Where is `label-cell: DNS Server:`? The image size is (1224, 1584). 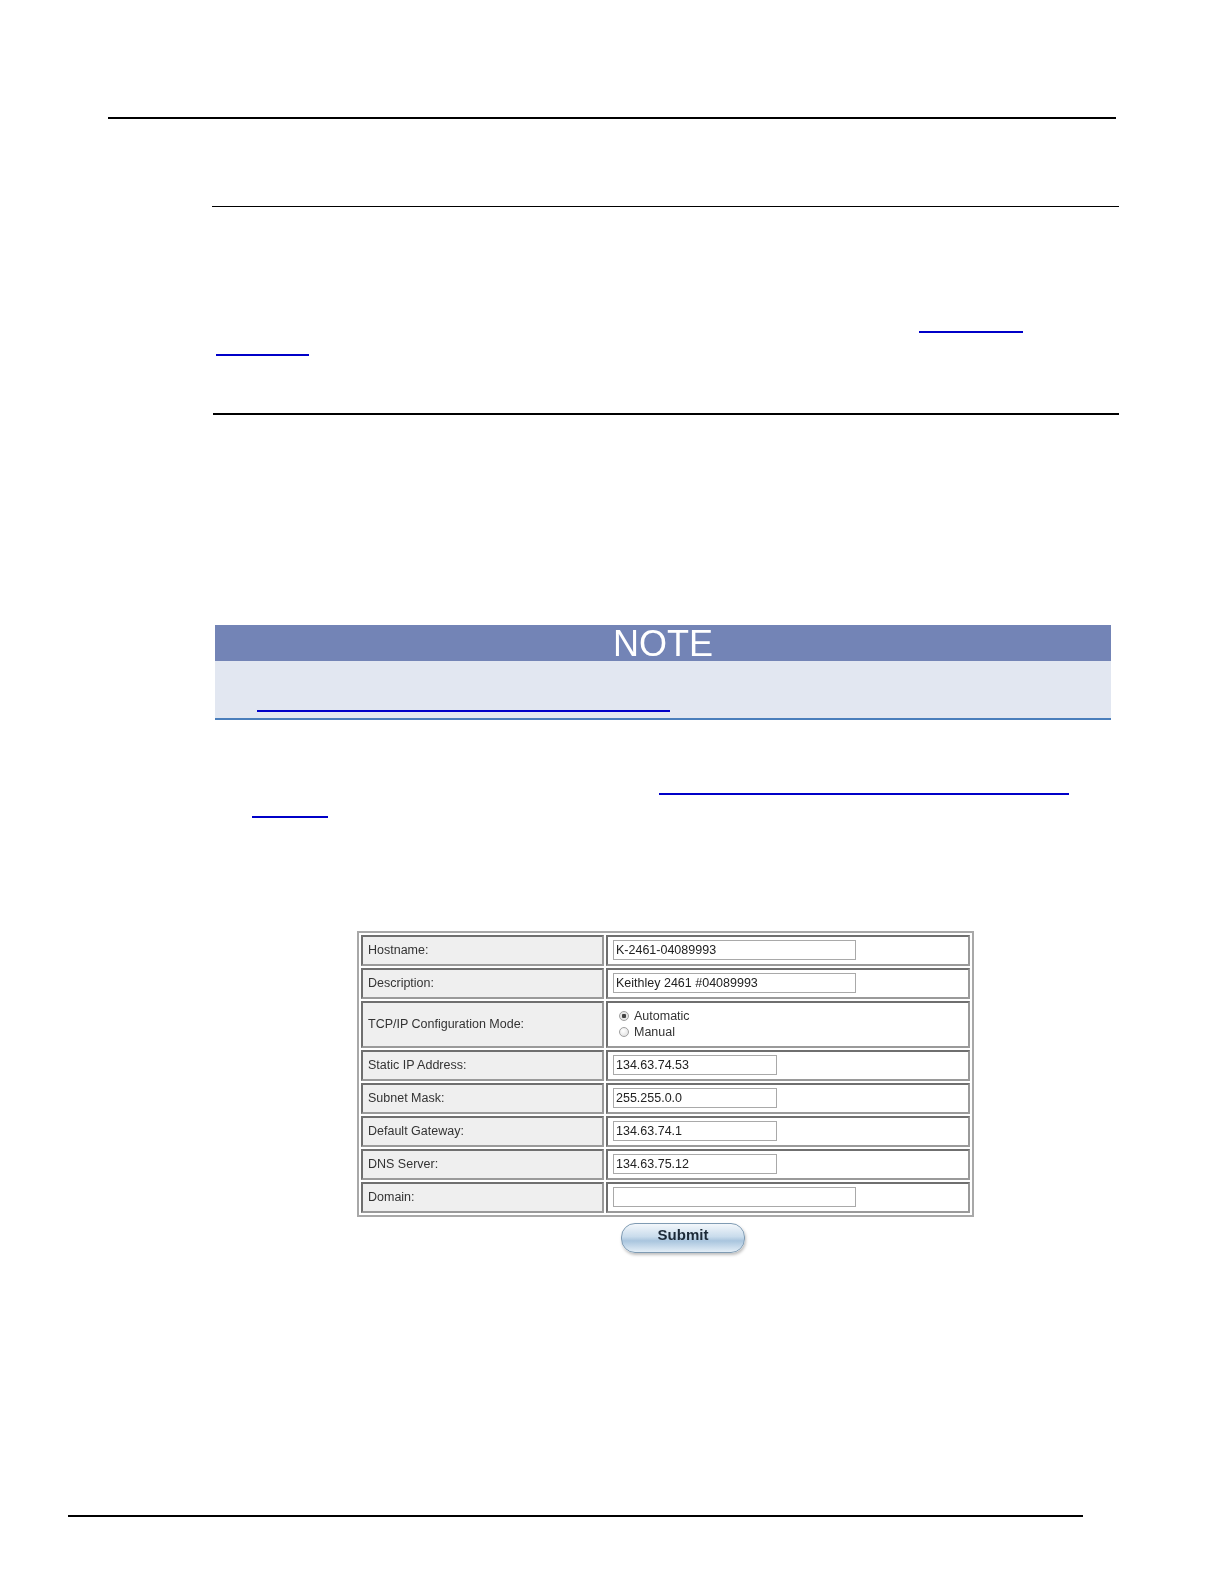
label-cell: DNS Server: is located at coordinates (482, 1164).